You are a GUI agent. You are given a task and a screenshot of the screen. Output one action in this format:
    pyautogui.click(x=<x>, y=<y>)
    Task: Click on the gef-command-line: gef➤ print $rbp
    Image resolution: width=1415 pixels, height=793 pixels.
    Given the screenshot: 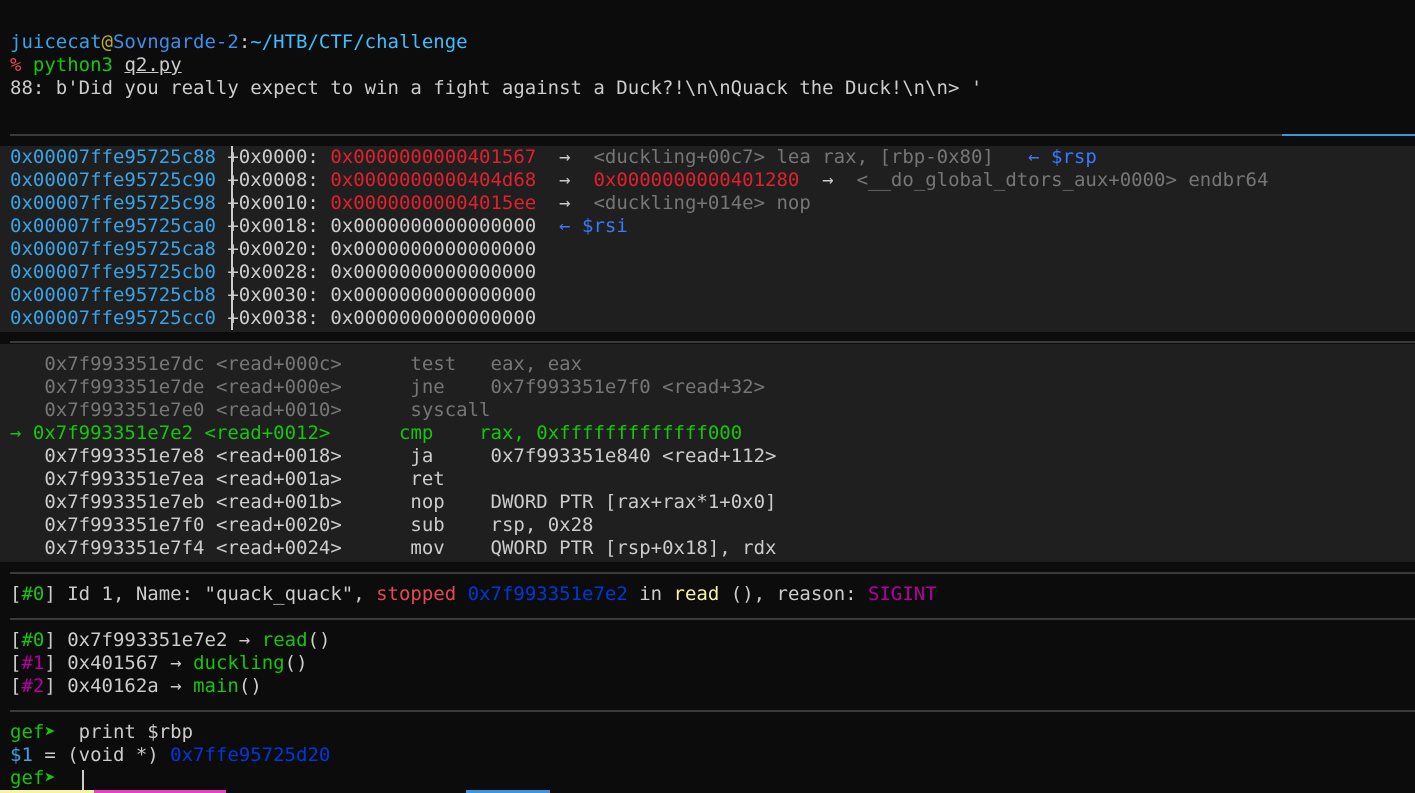 What is the action you would take?
    pyautogui.click(x=101, y=732)
    